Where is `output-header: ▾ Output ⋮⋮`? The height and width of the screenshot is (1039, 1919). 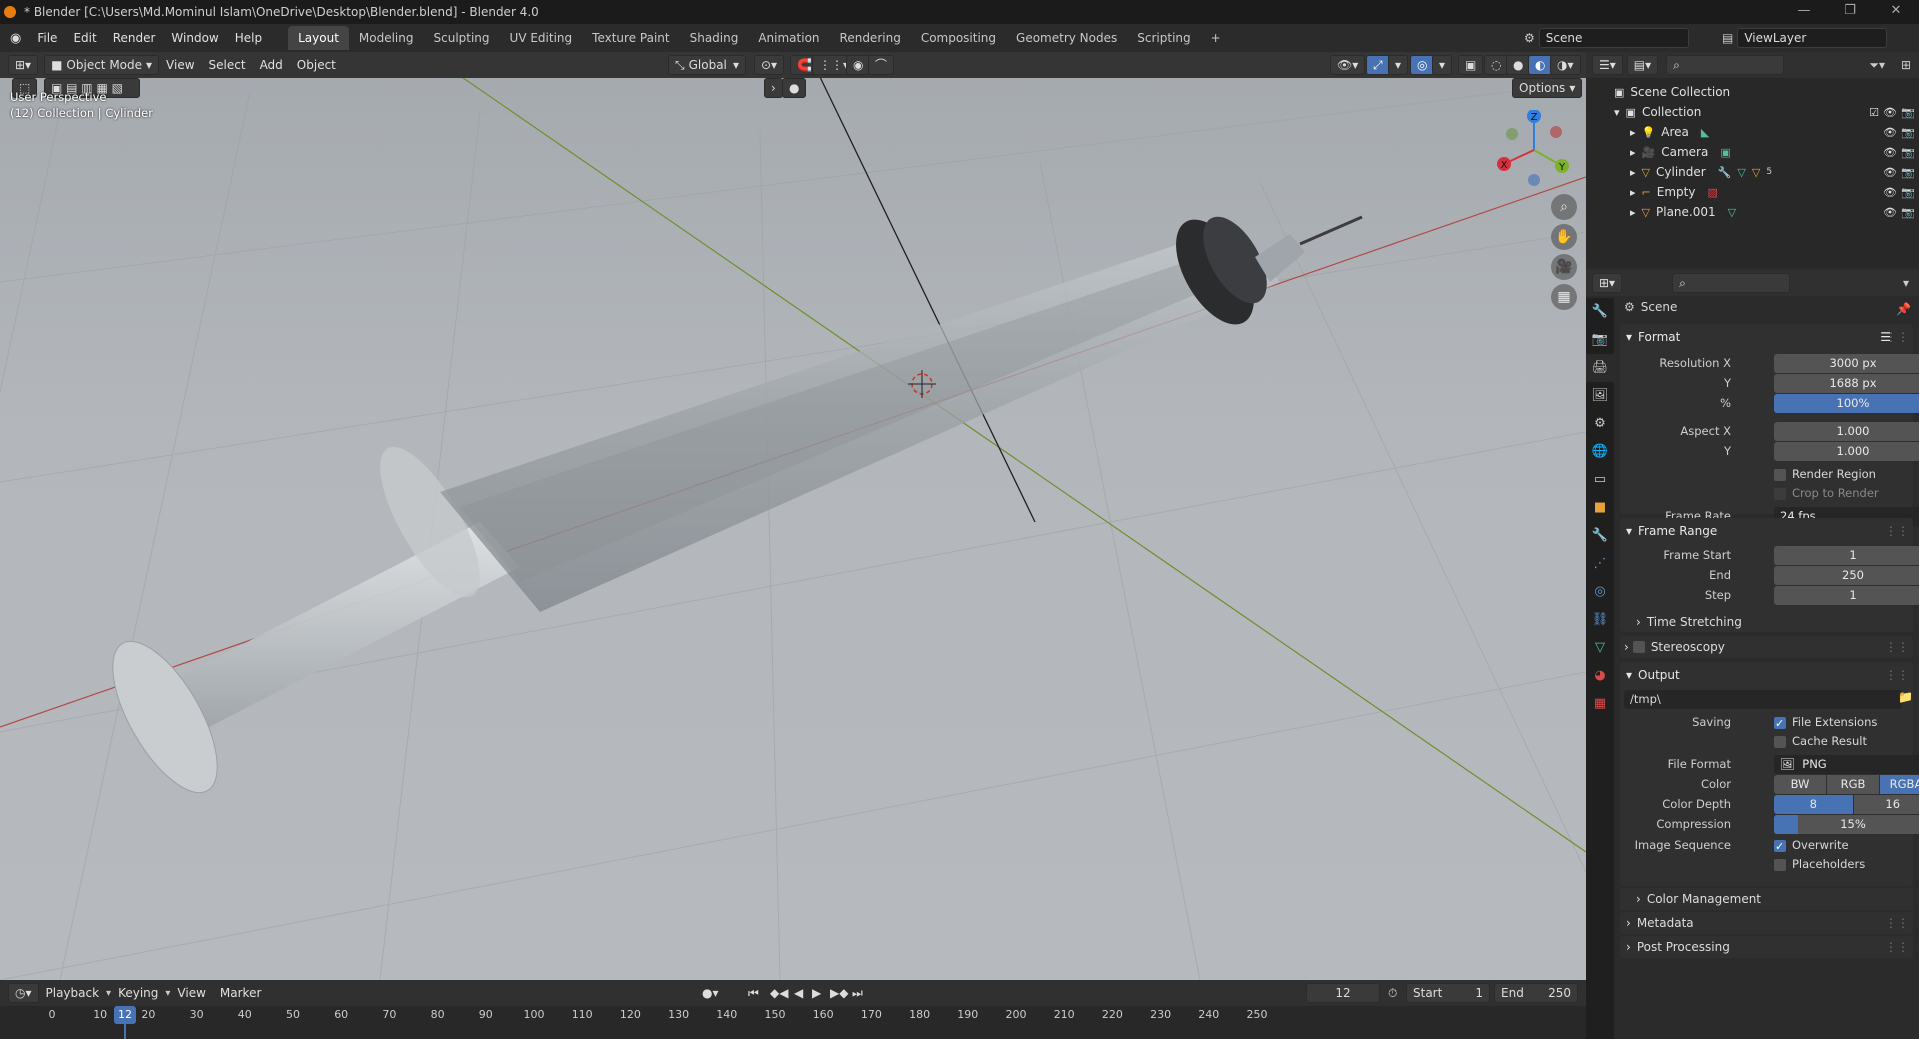 output-header: ▾ Output ⋮⋮ is located at coordinates (1766, 675).